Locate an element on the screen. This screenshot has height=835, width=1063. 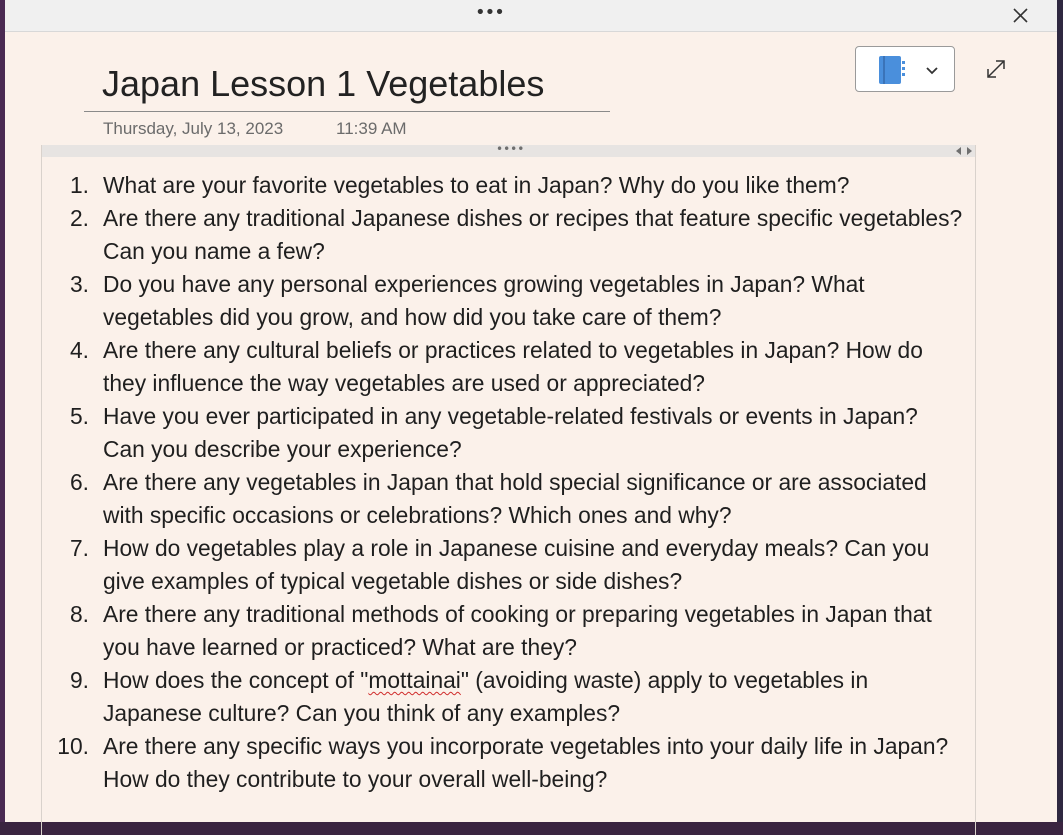
question-number: 4. is located at coordinates (79, 350).